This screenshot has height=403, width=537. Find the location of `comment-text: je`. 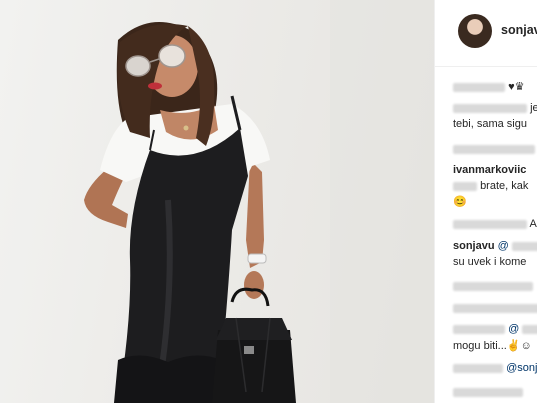

comment-text: je is located at coordinates (533, 108).